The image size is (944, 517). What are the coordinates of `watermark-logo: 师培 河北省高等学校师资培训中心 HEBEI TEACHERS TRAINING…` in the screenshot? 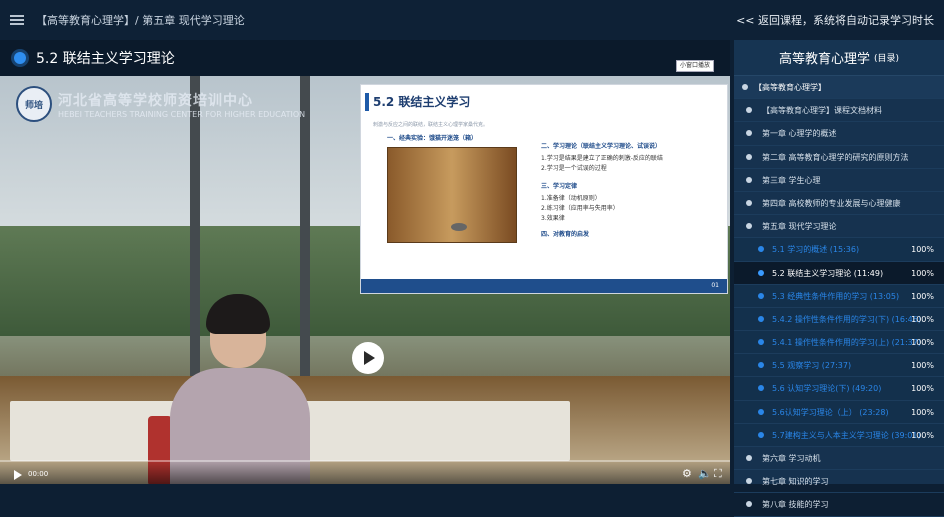 It's located at (160, 104).